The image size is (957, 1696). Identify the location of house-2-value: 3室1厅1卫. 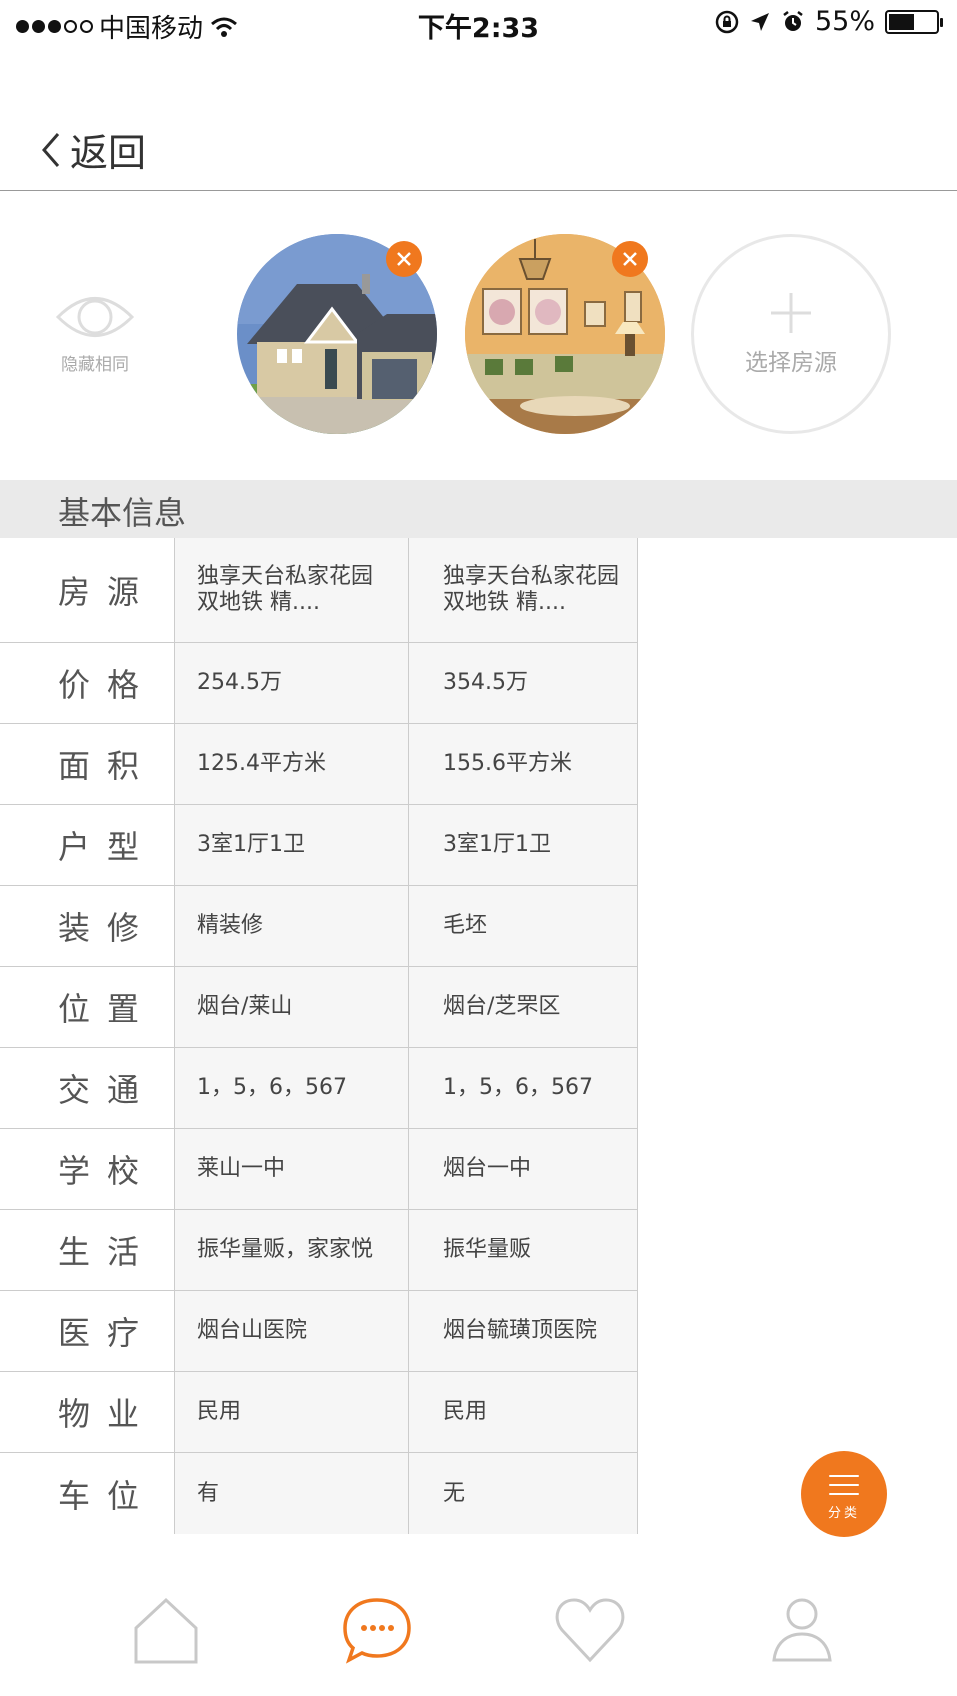
(523, 845).